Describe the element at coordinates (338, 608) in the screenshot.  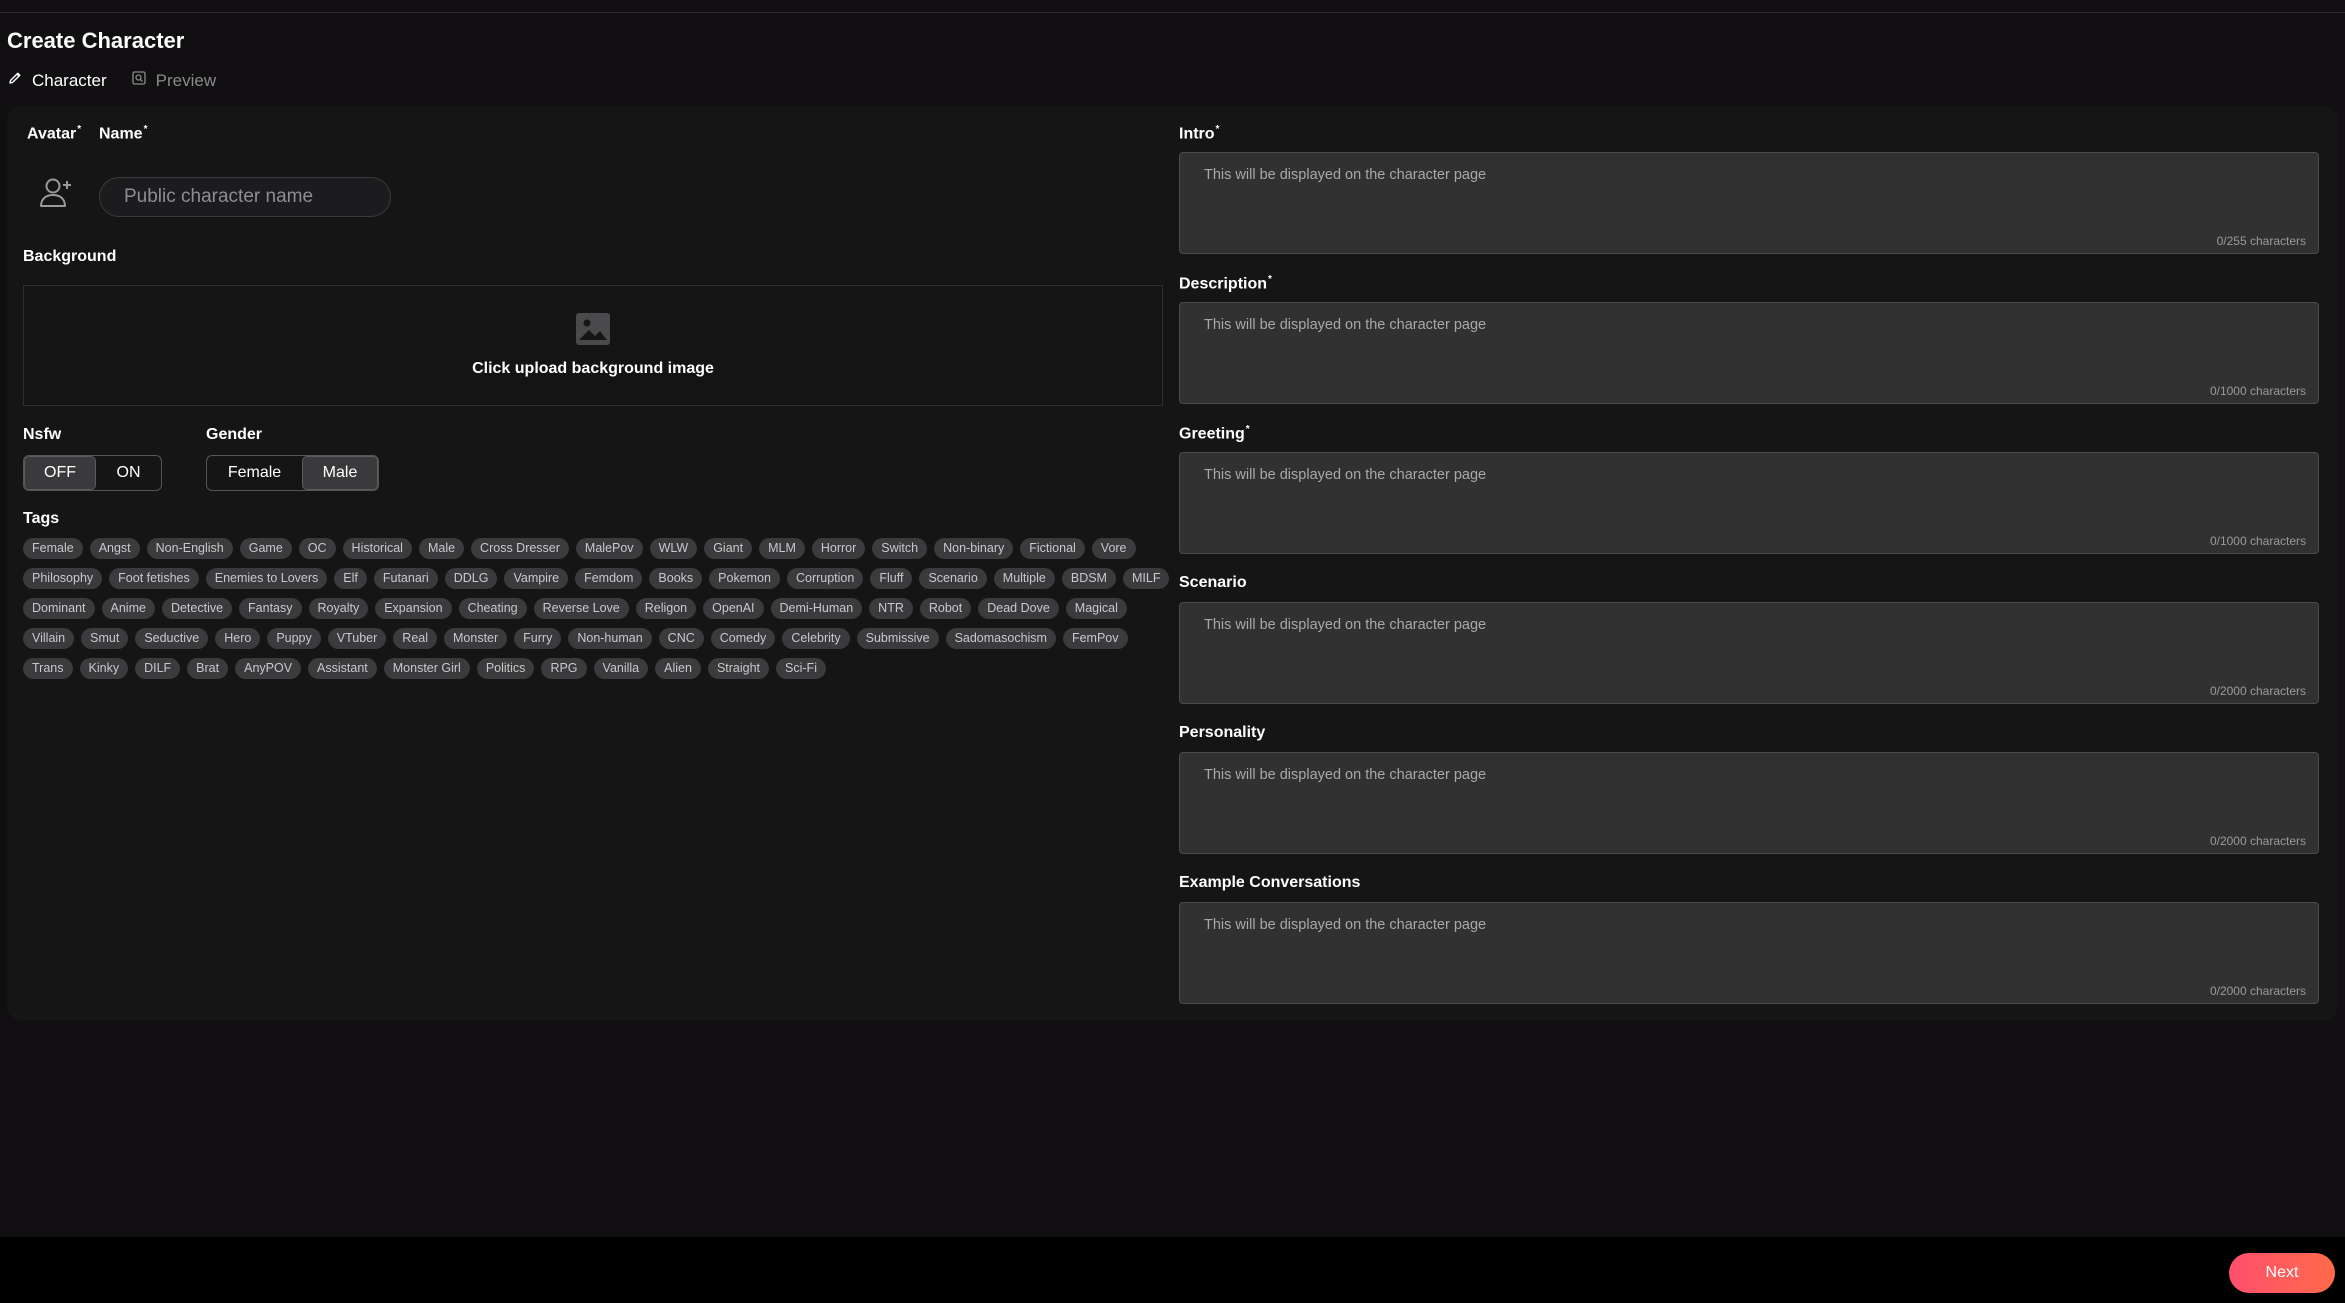
I see `tag-chip: Royalty` at that location.